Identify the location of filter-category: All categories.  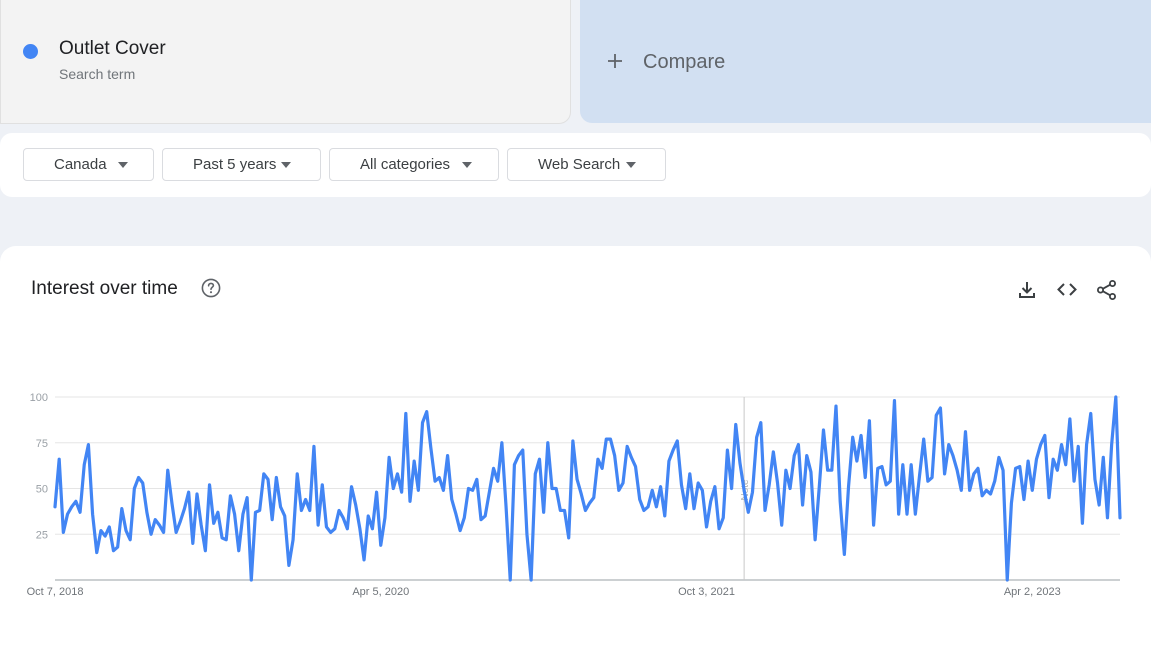
(414, 164).